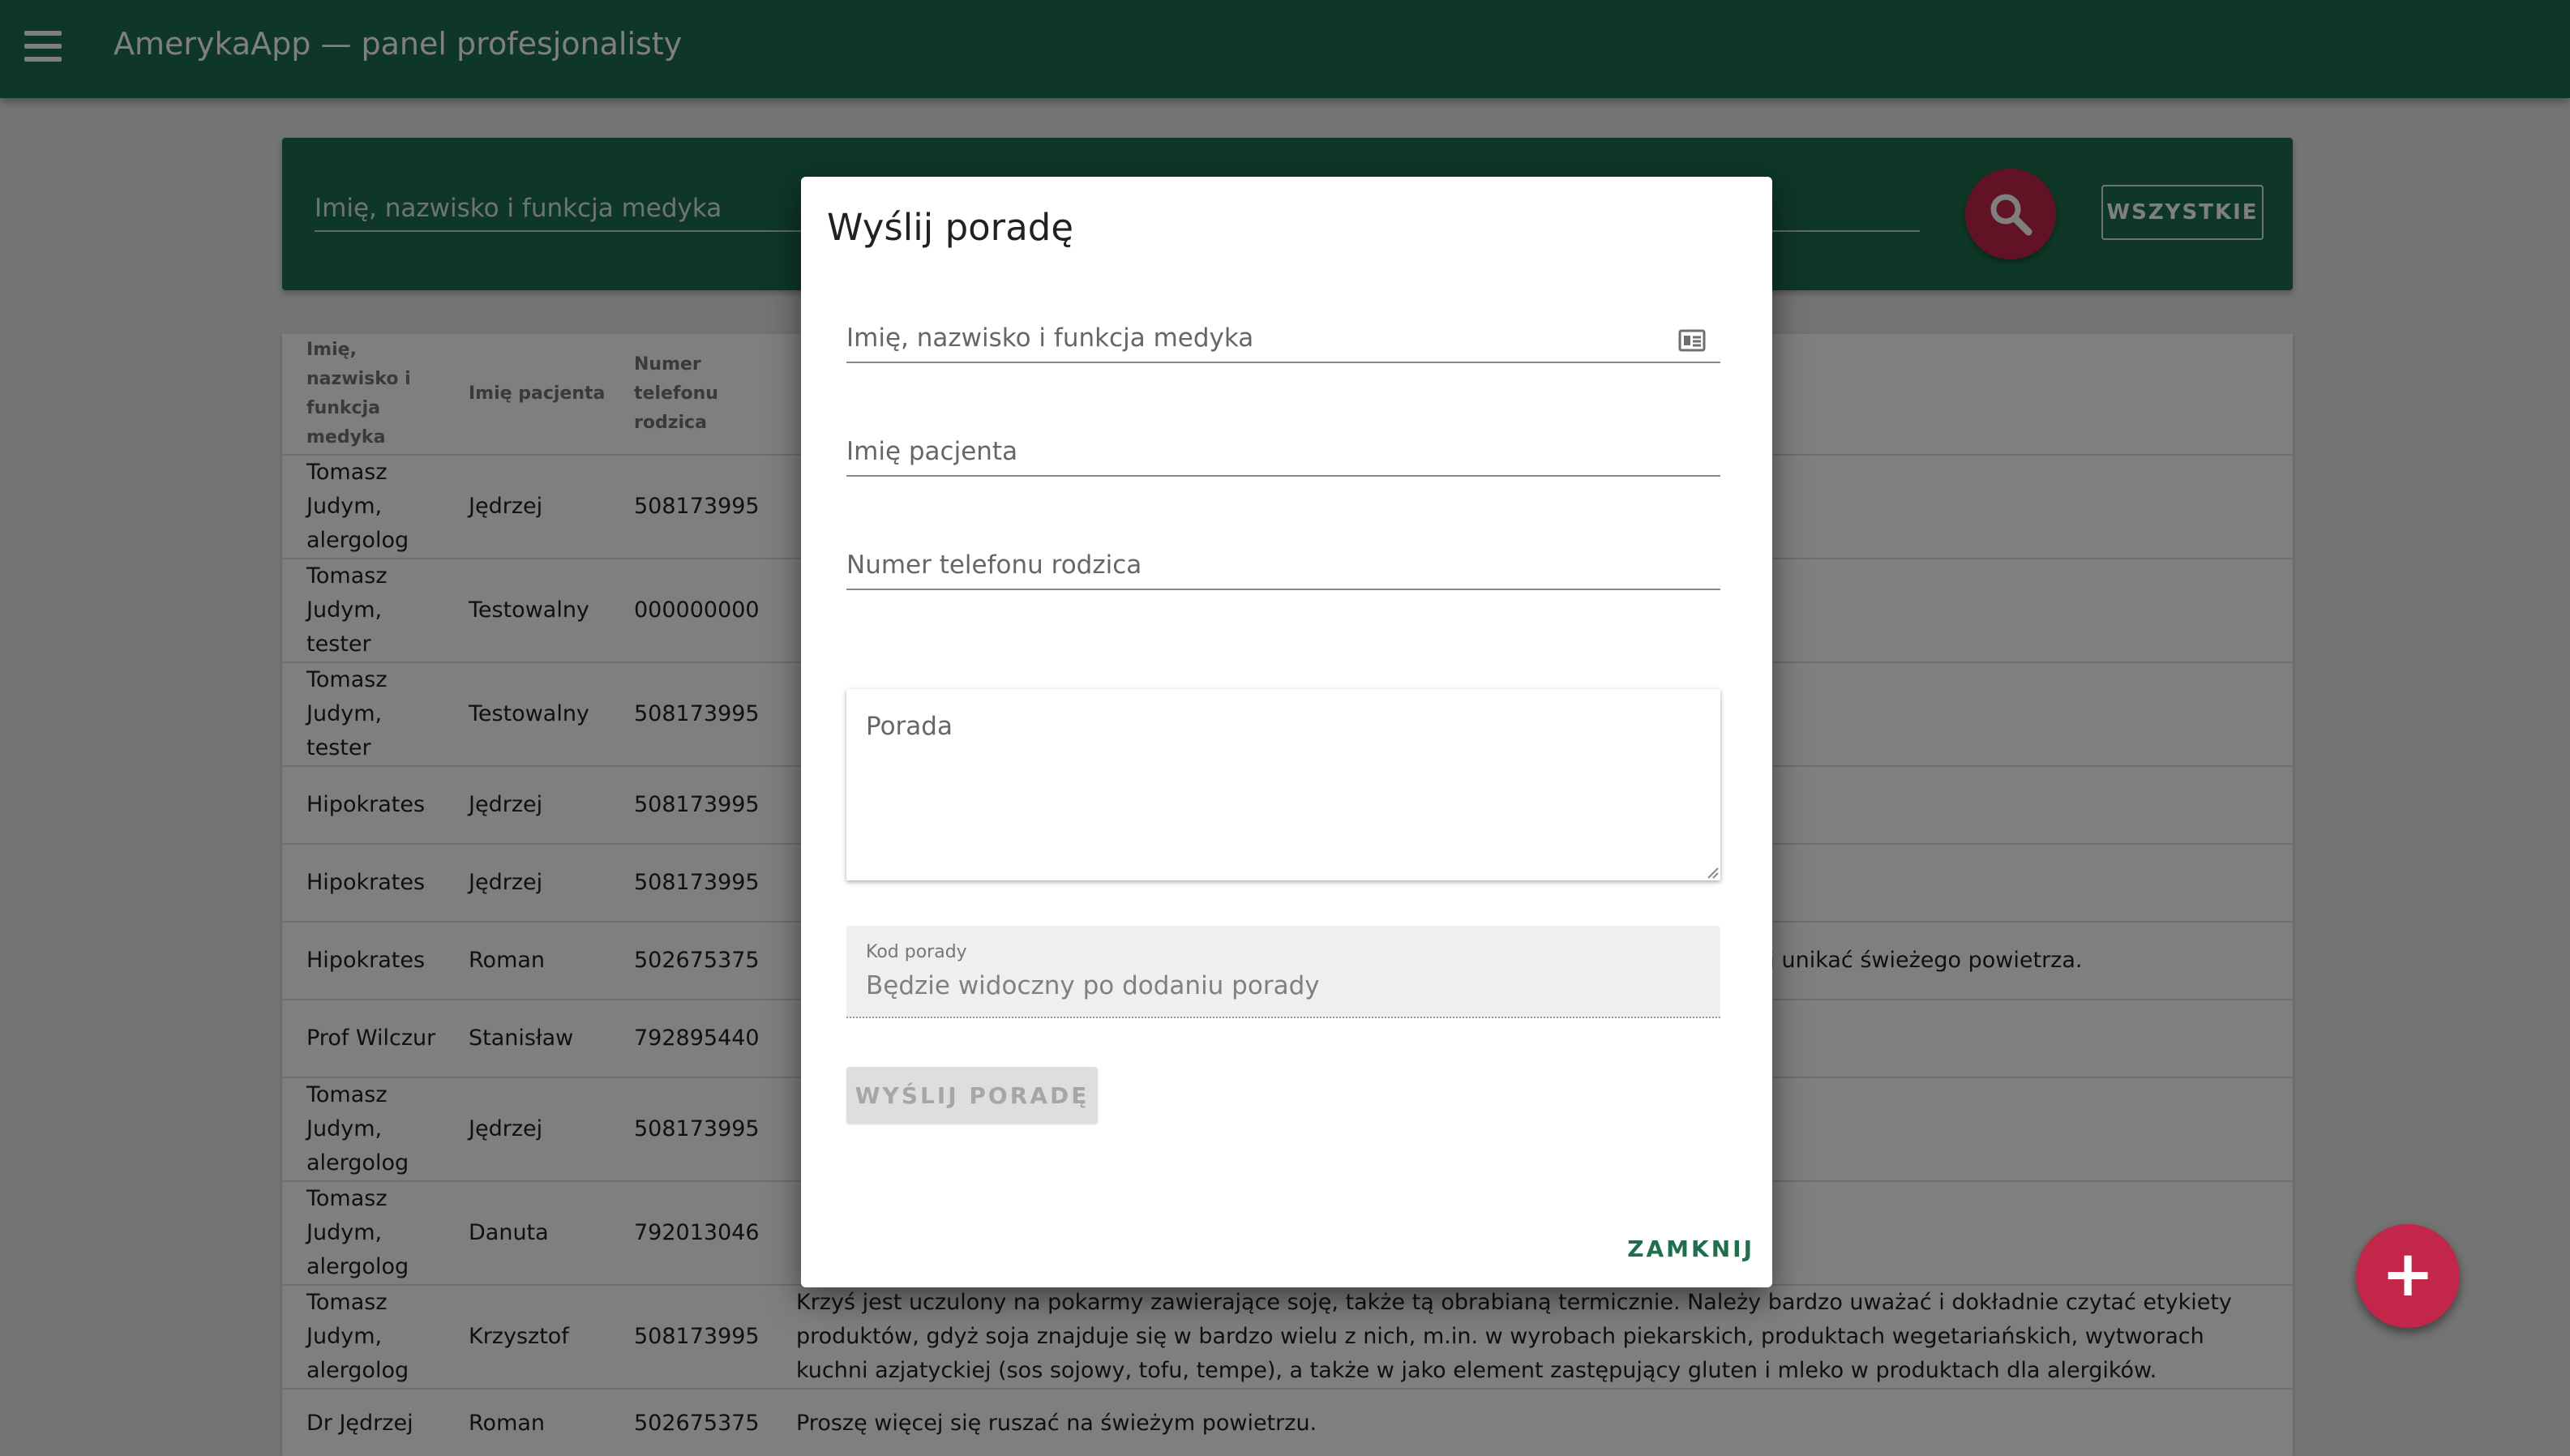 The width and height of the screenshot is (2570, 1456). I want to click on patient-field-wrapper, so click(1283, 453).